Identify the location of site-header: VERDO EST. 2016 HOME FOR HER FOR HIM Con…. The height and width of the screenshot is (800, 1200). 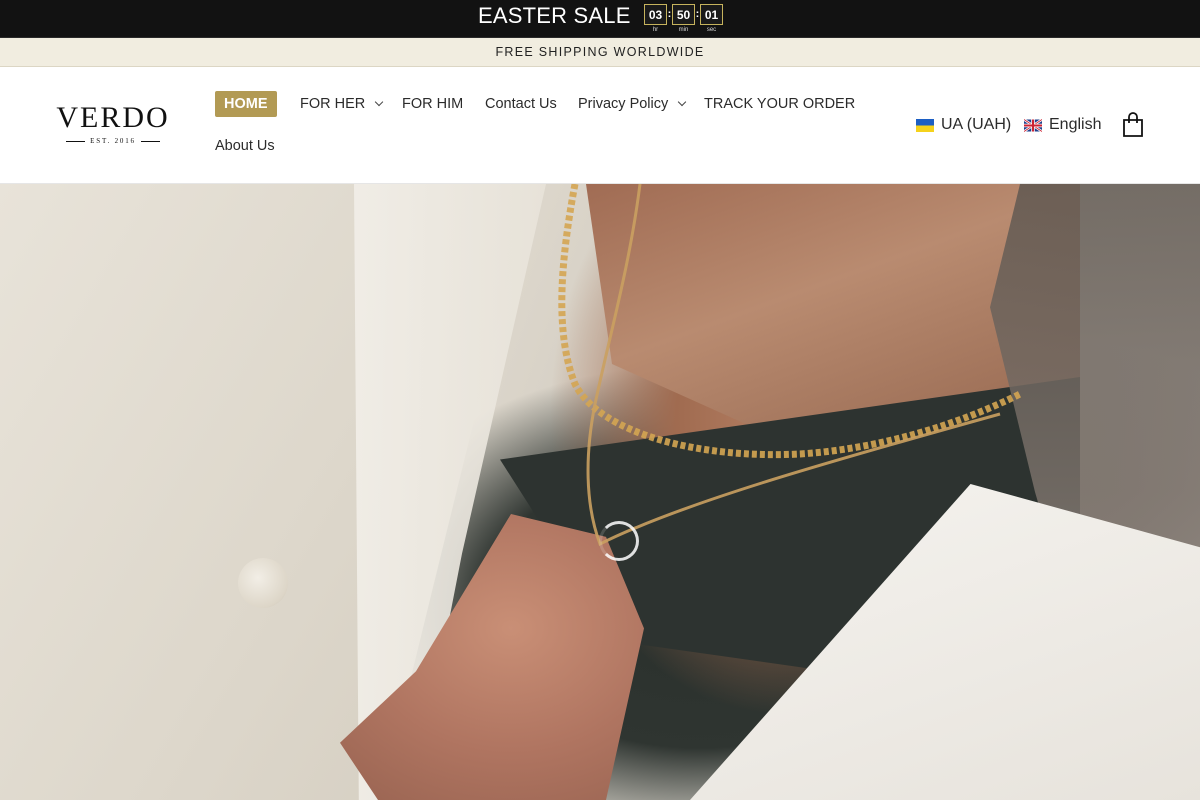
(600, 125).